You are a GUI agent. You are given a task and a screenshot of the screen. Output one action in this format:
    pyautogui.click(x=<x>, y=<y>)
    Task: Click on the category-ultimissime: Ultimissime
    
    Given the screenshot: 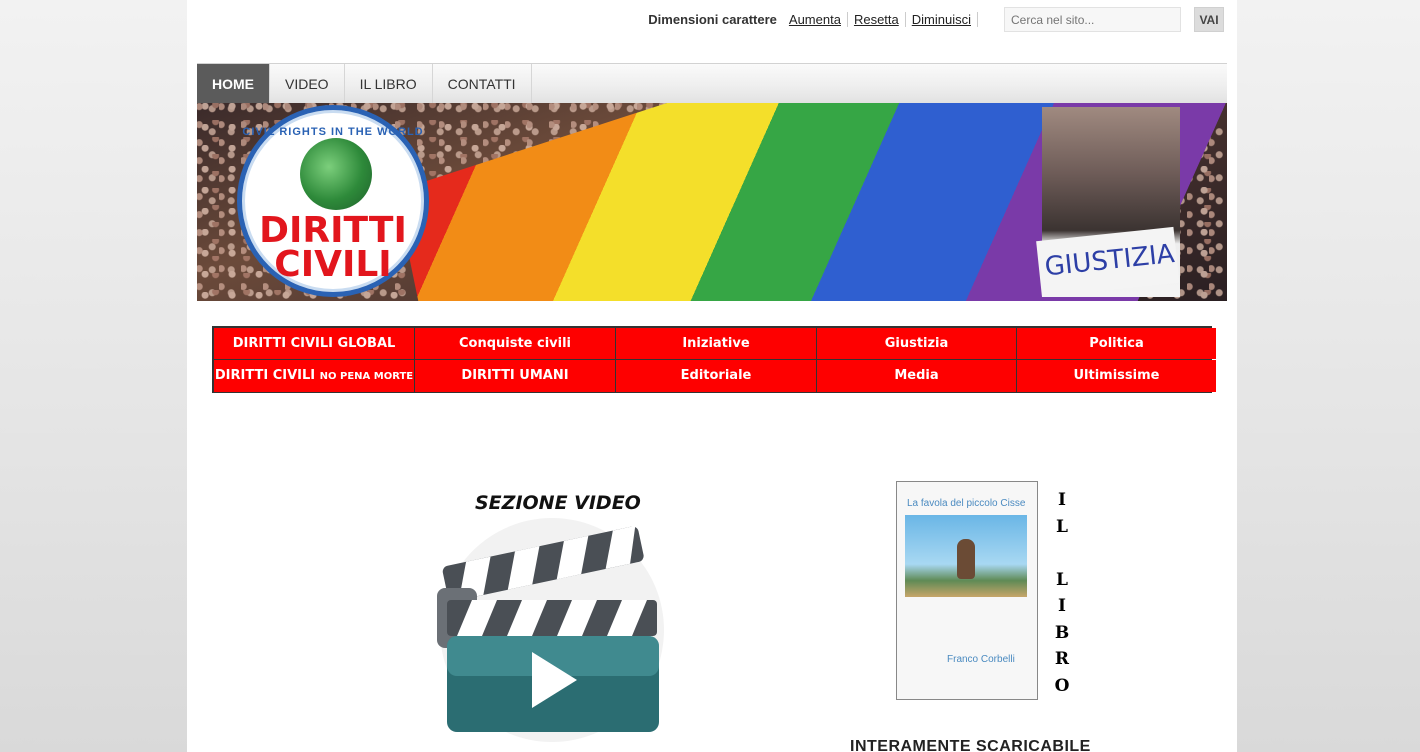 What is the action you would take?
    pyautogui.click(x=1116, y=376)
    